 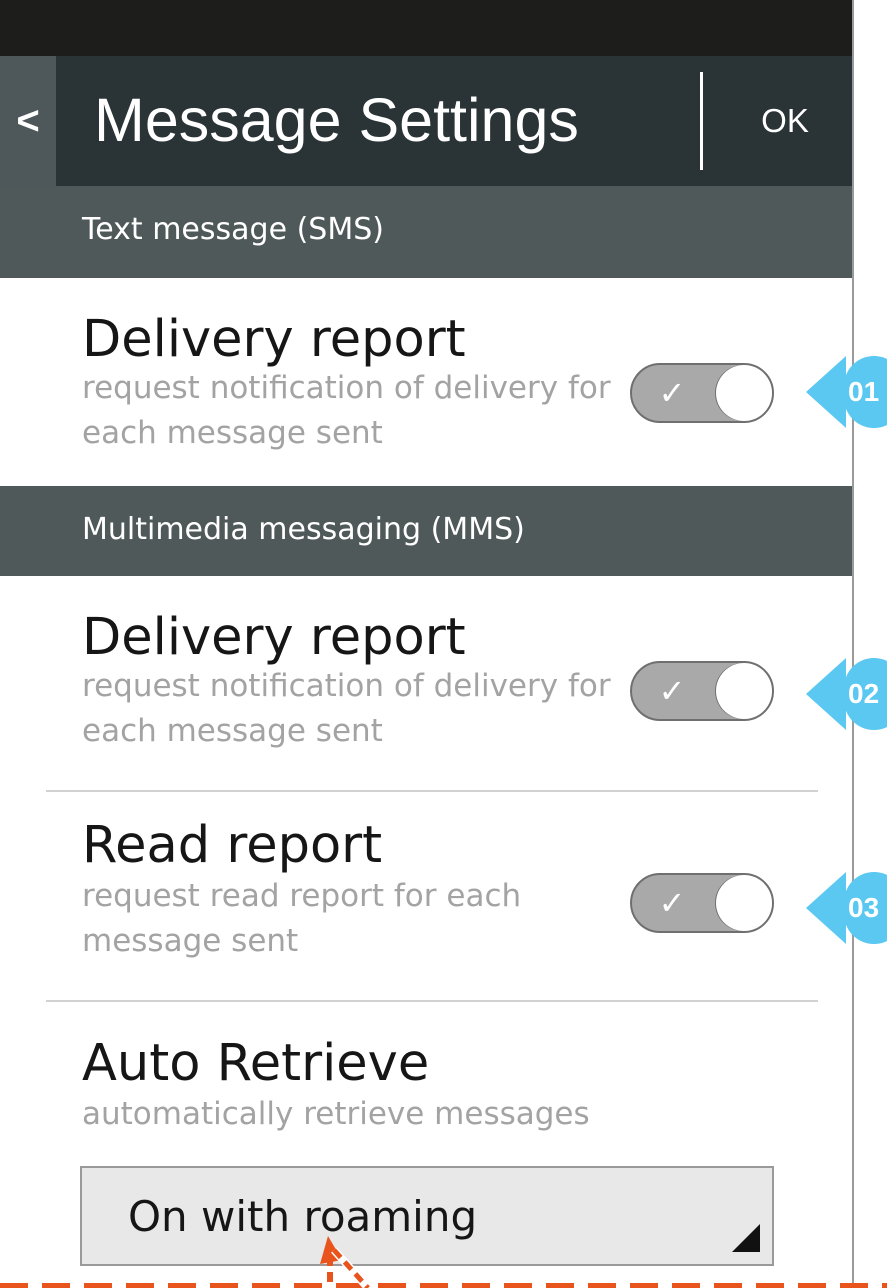 I want to click on mms-delivery-report-toggle: ✓, so click(x=702, y=691).